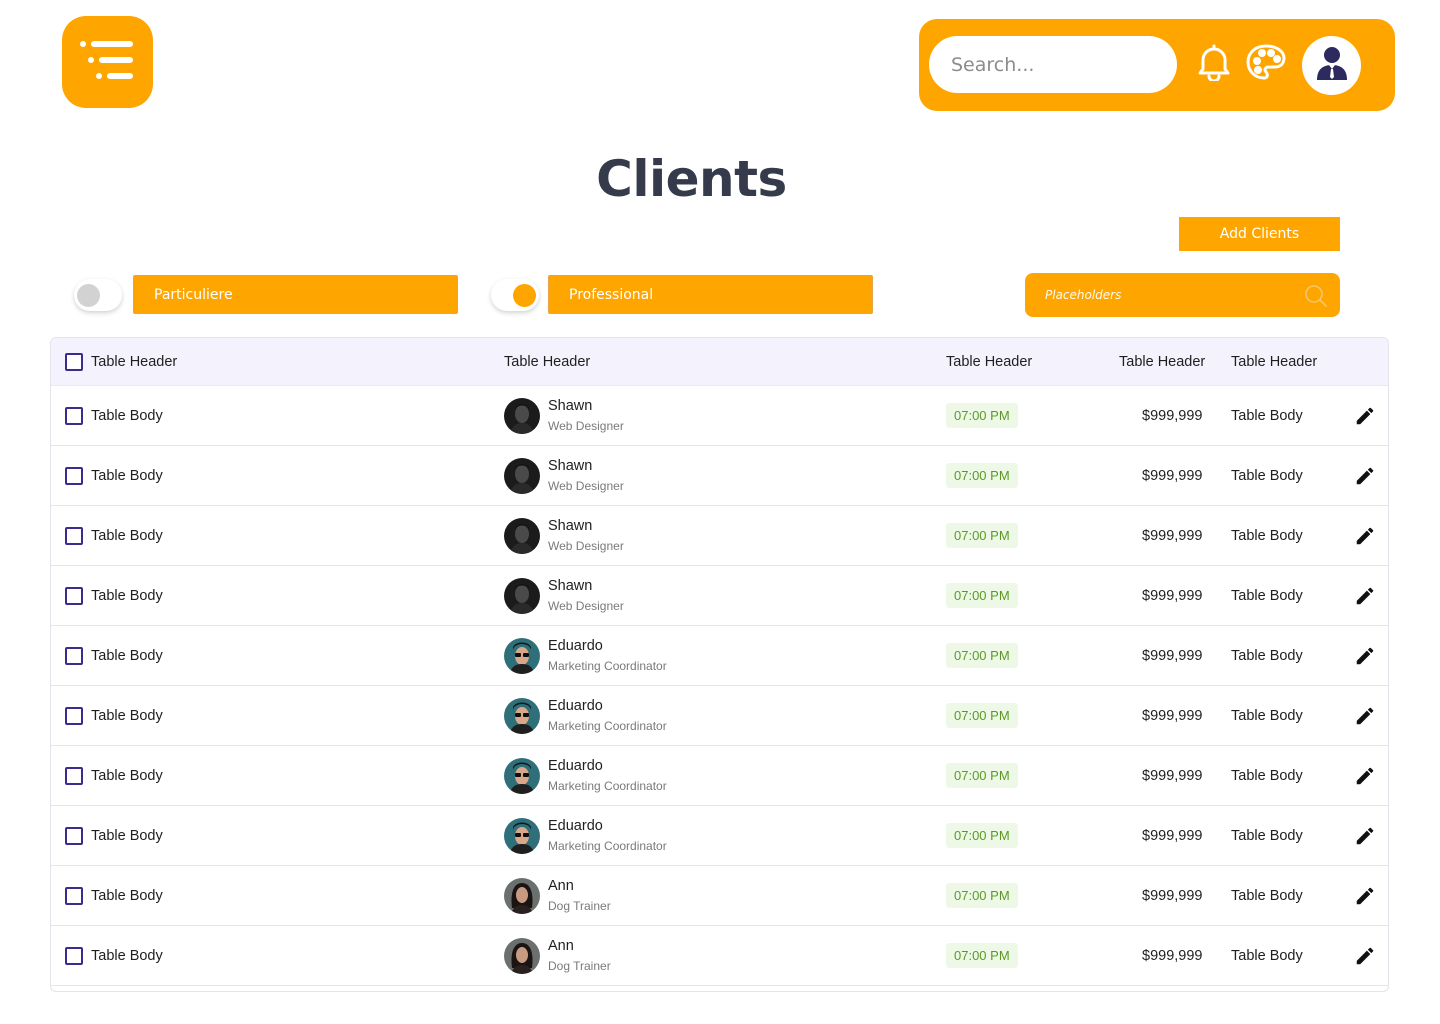 The image size is (1440, 1024). I want to click on professional-toggle, so click(515, 295).